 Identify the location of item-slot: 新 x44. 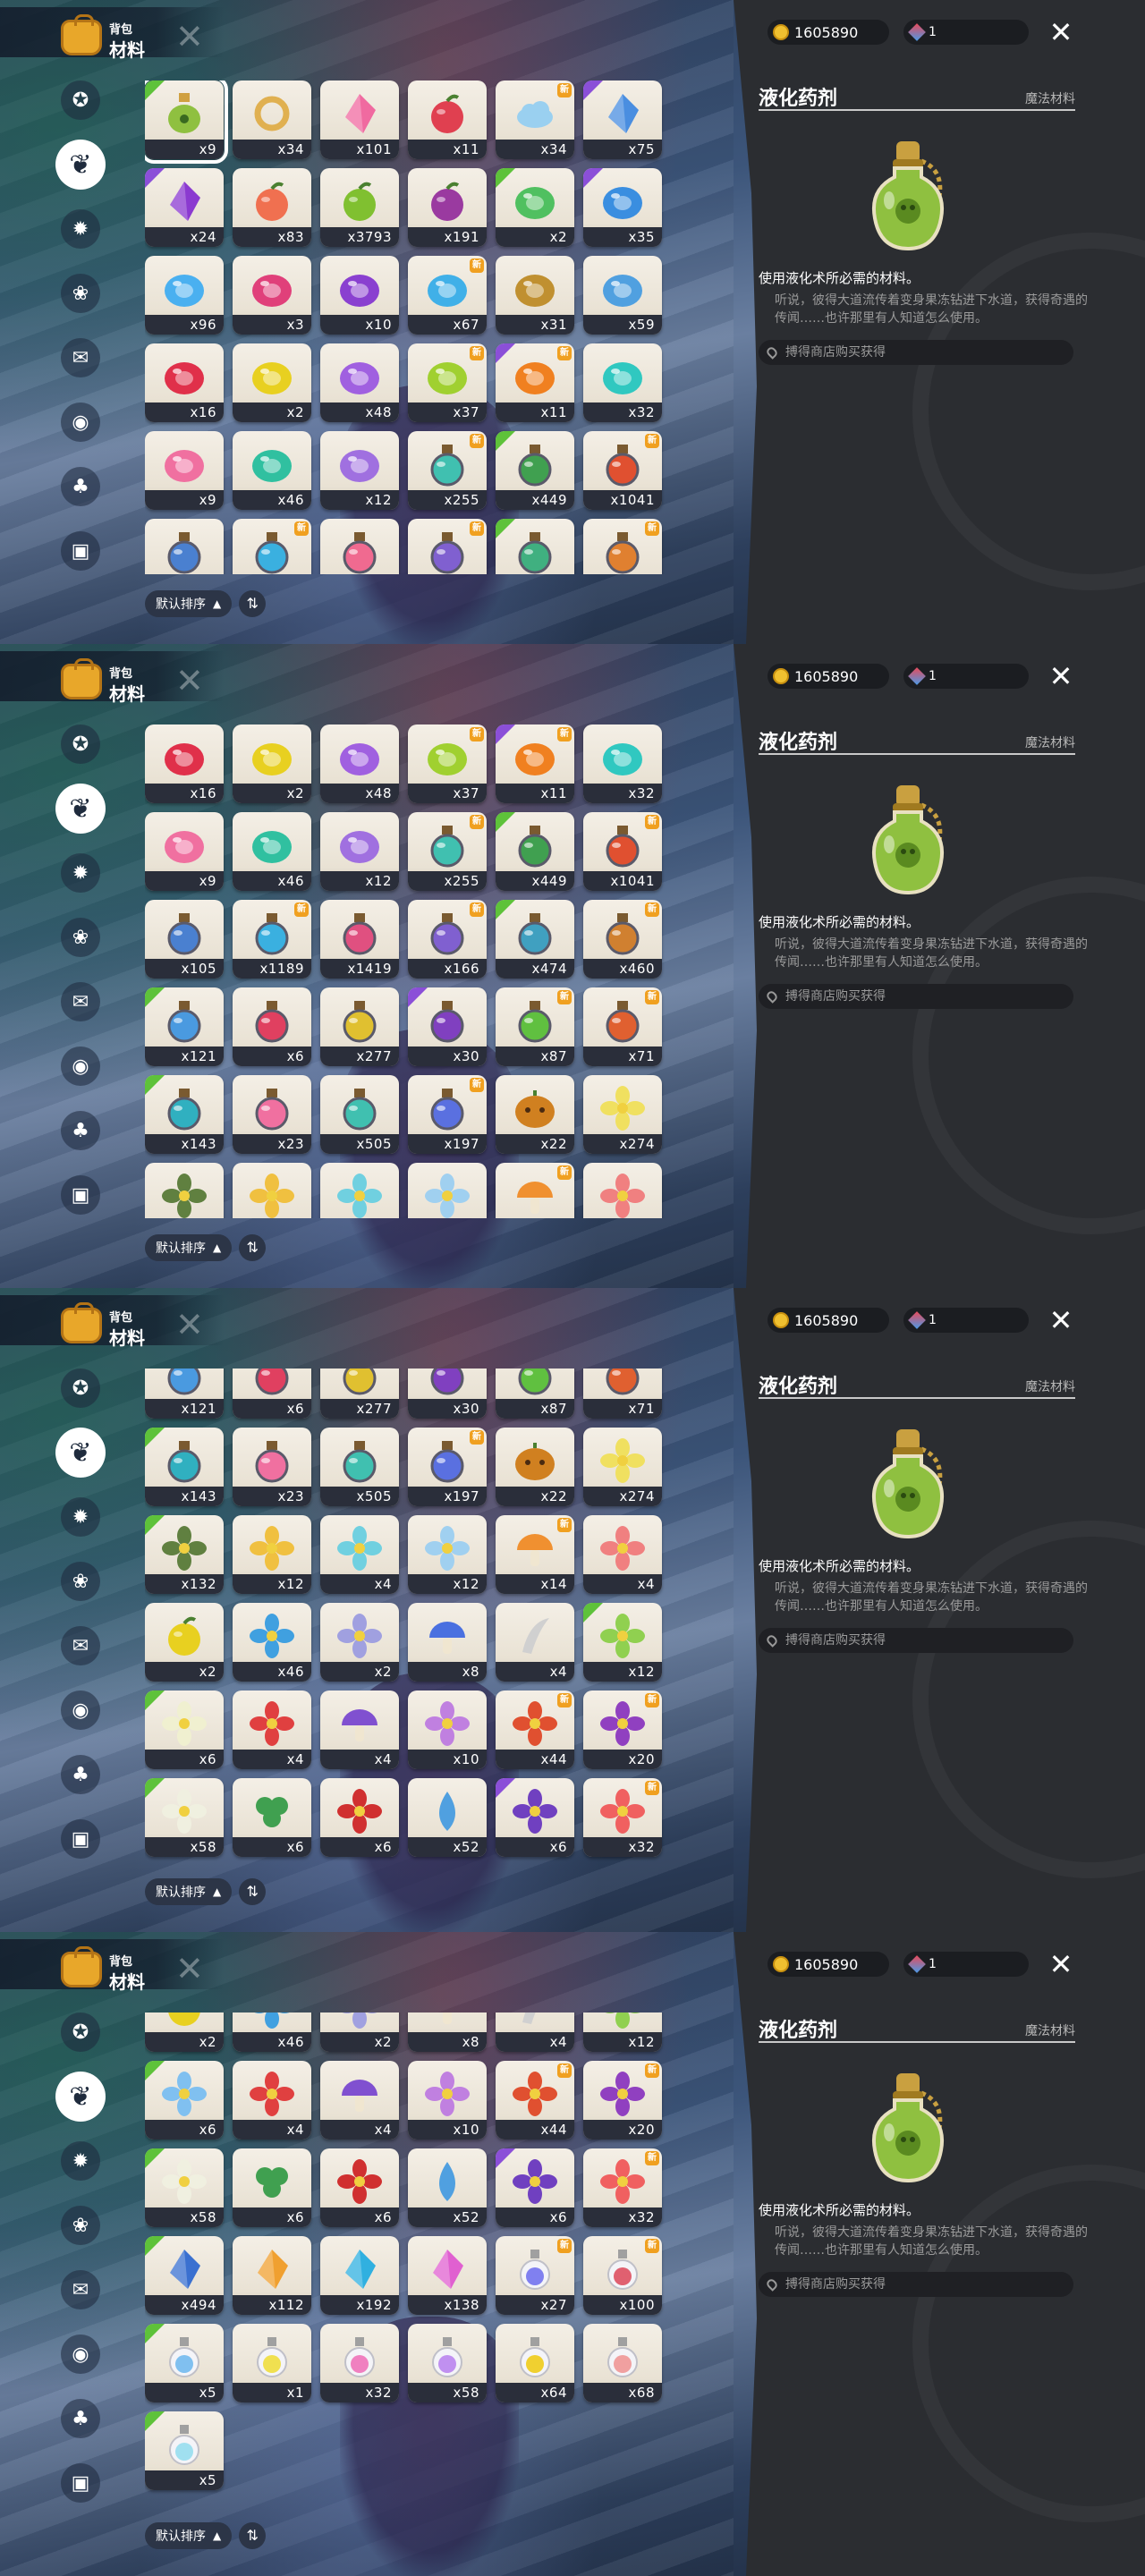
(535, 1729).